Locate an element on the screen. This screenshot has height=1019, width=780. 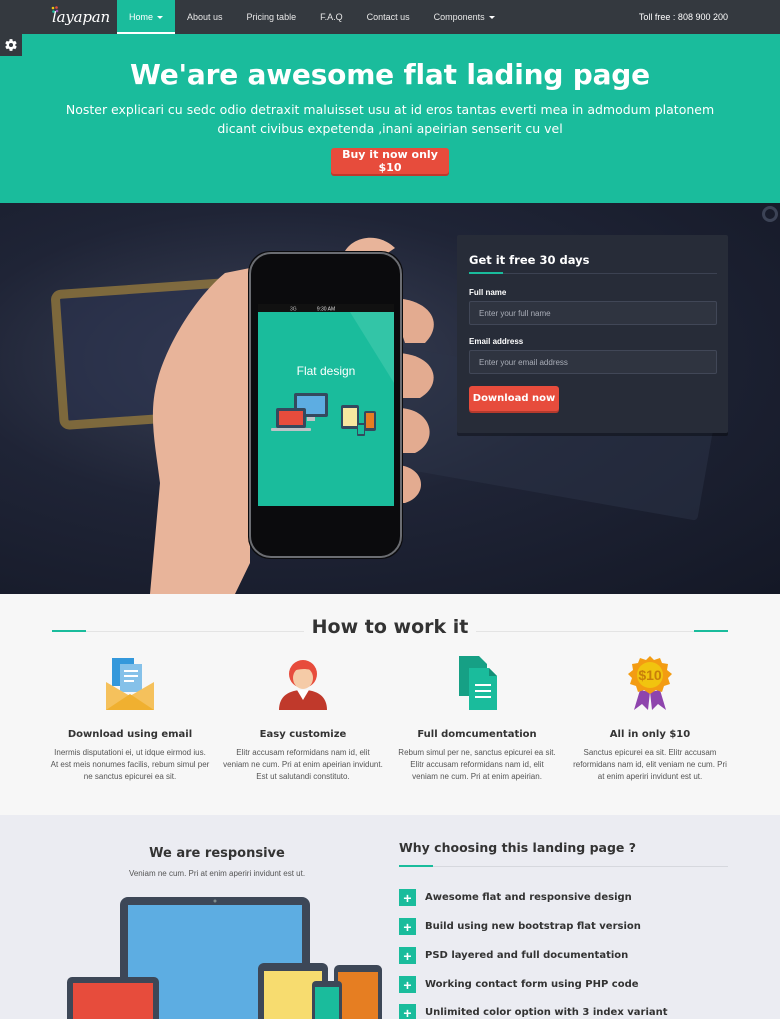
nav-item-contact: Contact us is located at coordinates (388, 17).